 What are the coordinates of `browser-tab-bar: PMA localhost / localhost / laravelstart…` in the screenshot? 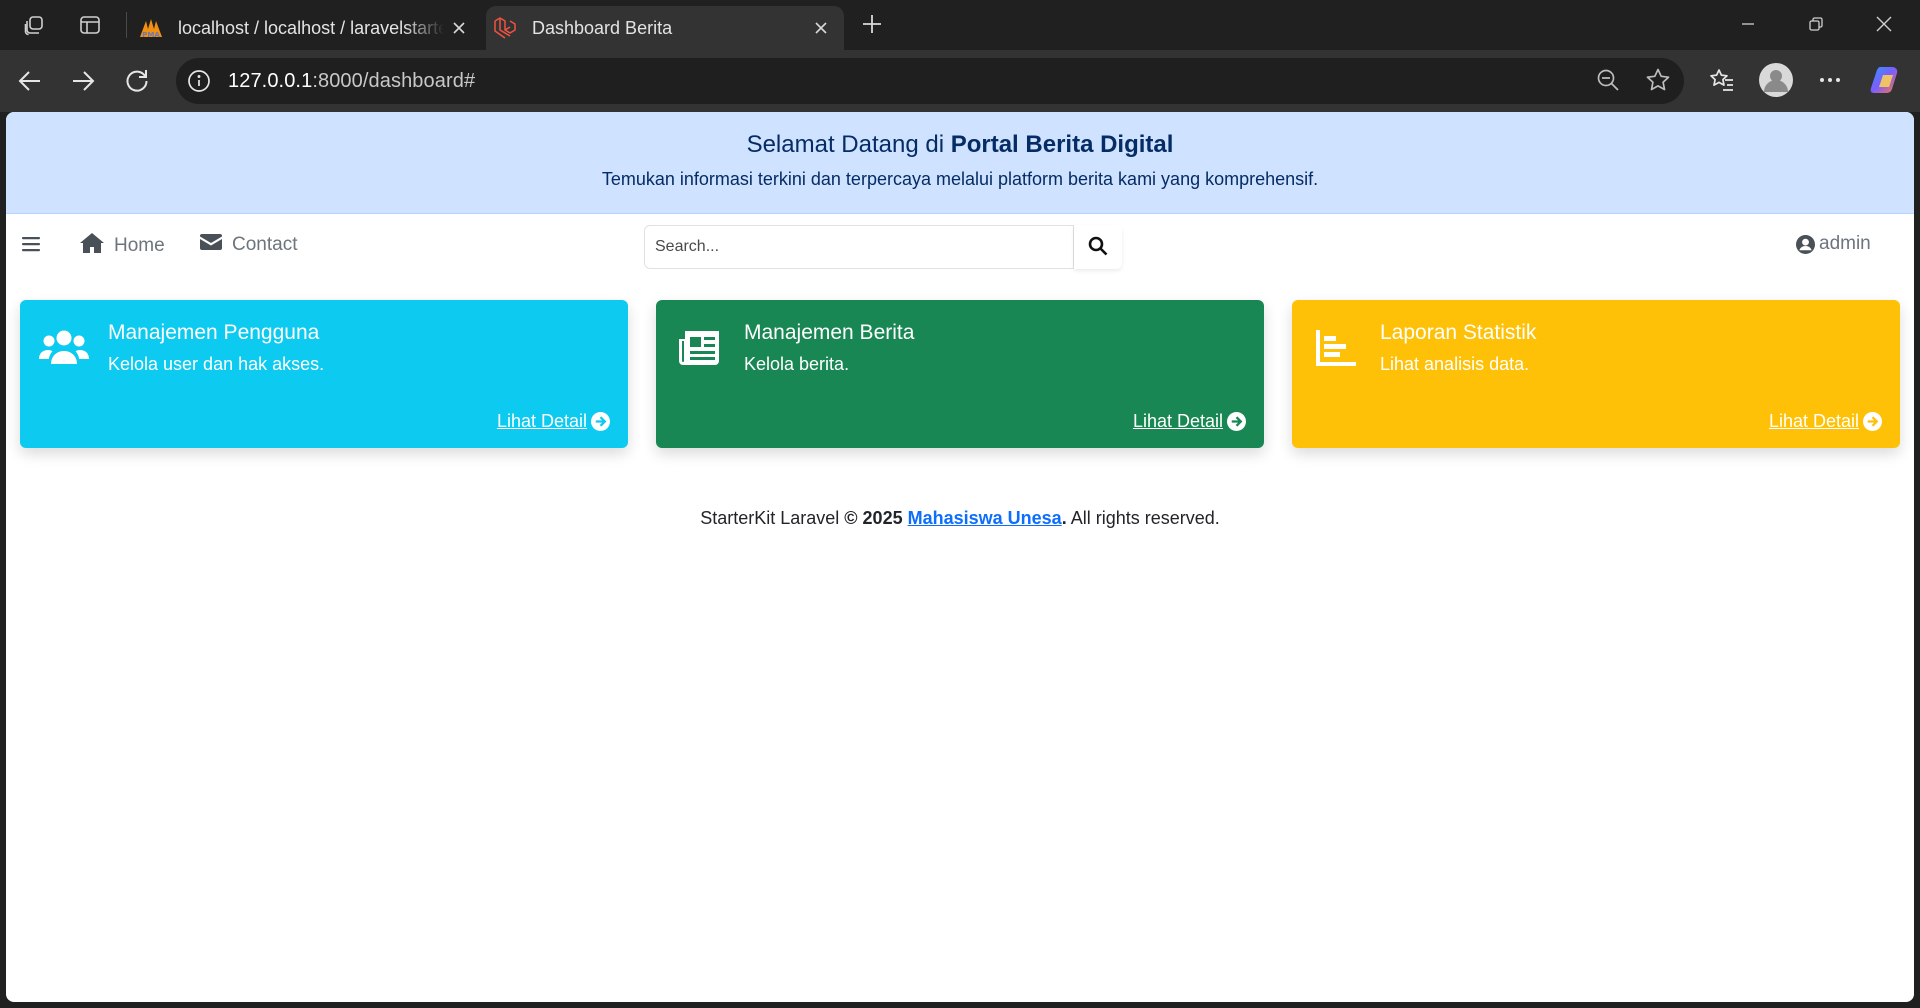 It's located at (960, 25).